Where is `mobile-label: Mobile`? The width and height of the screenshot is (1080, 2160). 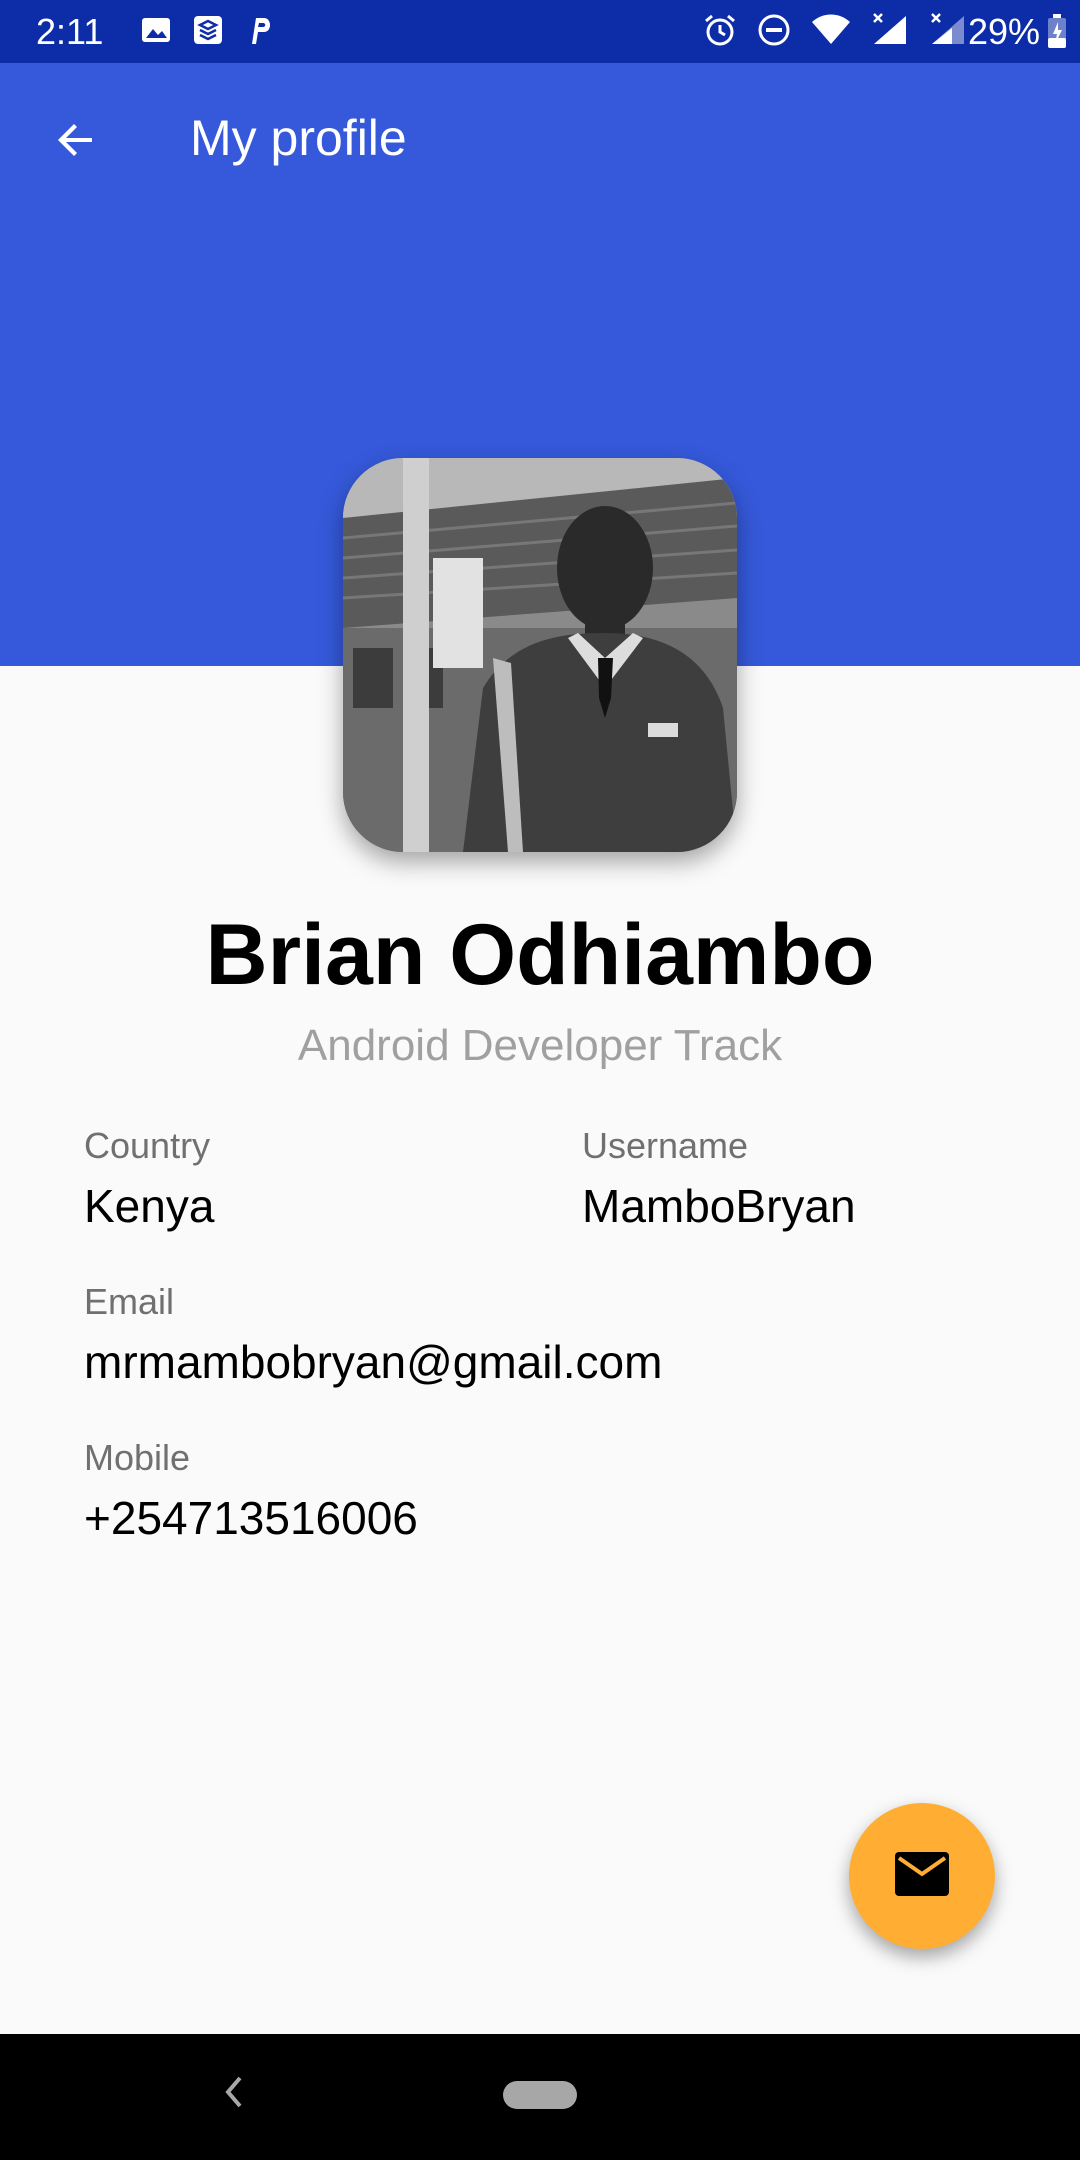
mobile-label: Mobile is located at coordinates (137, 1457).